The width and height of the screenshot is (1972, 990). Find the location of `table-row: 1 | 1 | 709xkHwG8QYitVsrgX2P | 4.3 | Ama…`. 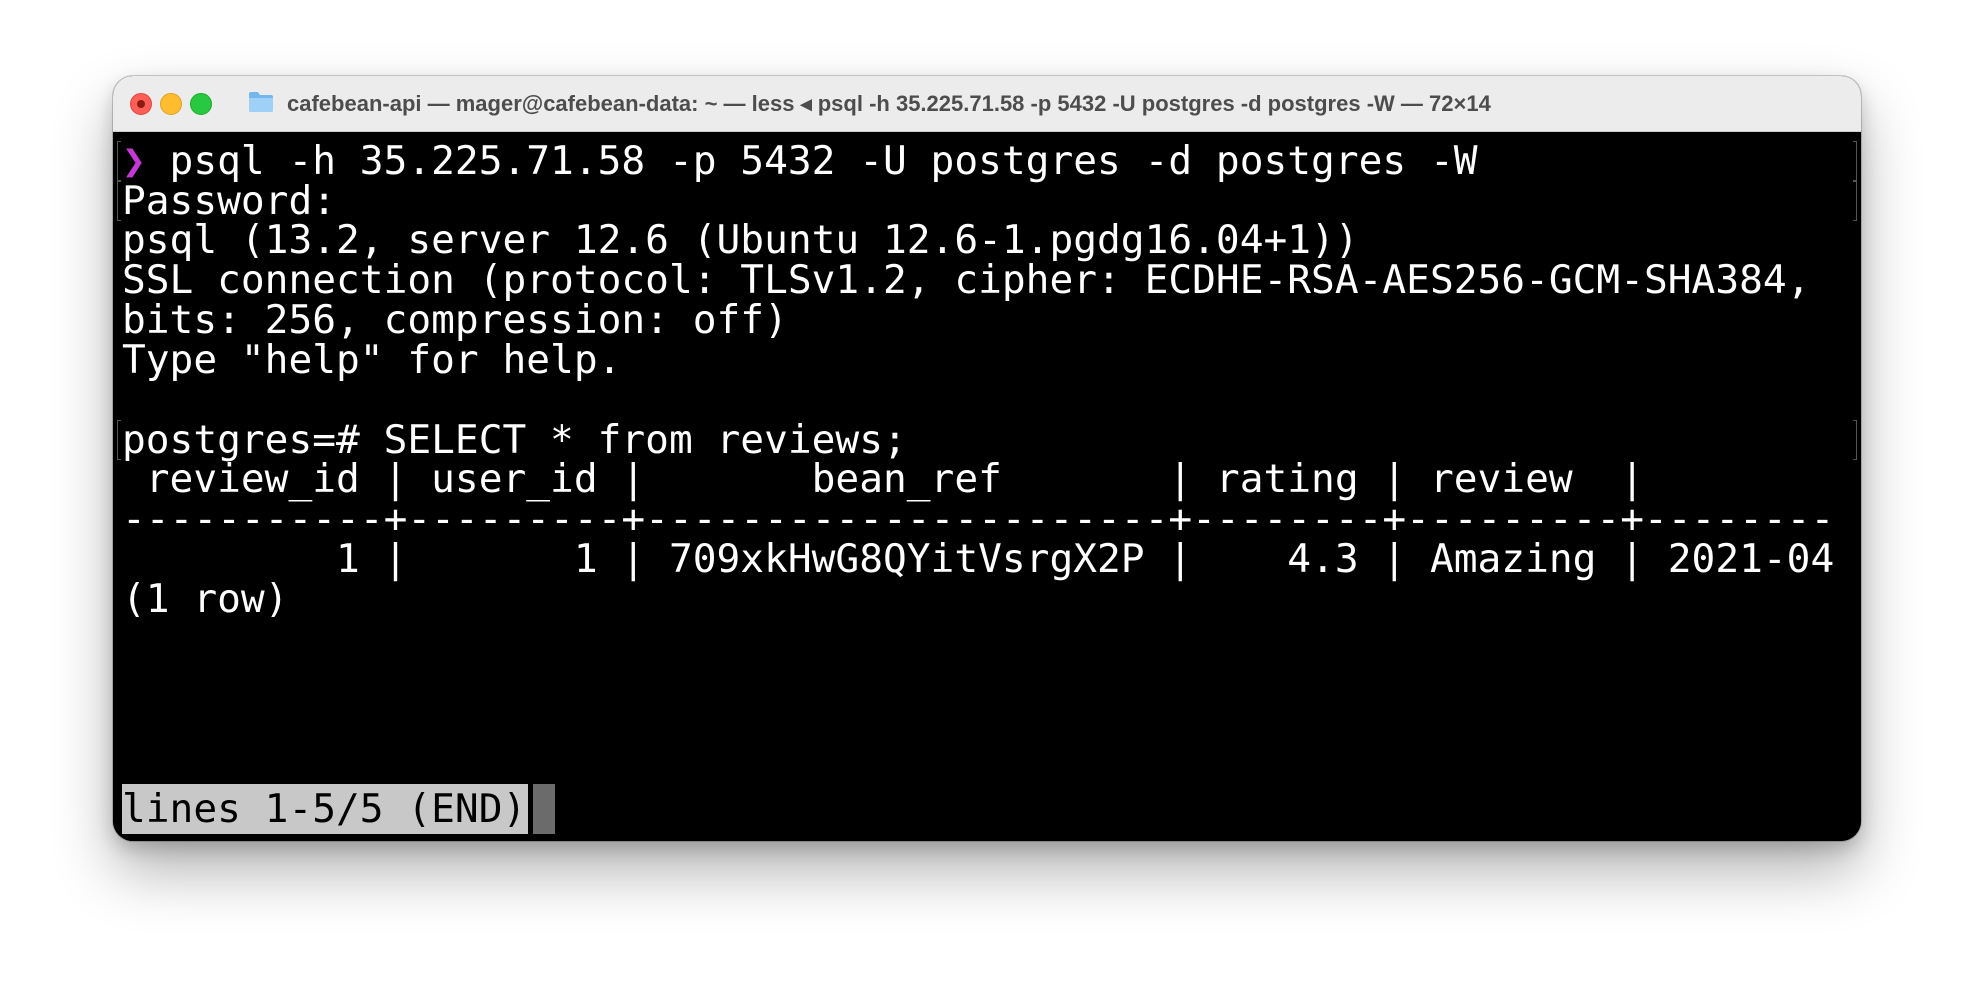

table-row: 1 | 1 | 709xkHwG8QYitVsrgX2P | 4.3 | Ama… is located at coordinates (978, 559).